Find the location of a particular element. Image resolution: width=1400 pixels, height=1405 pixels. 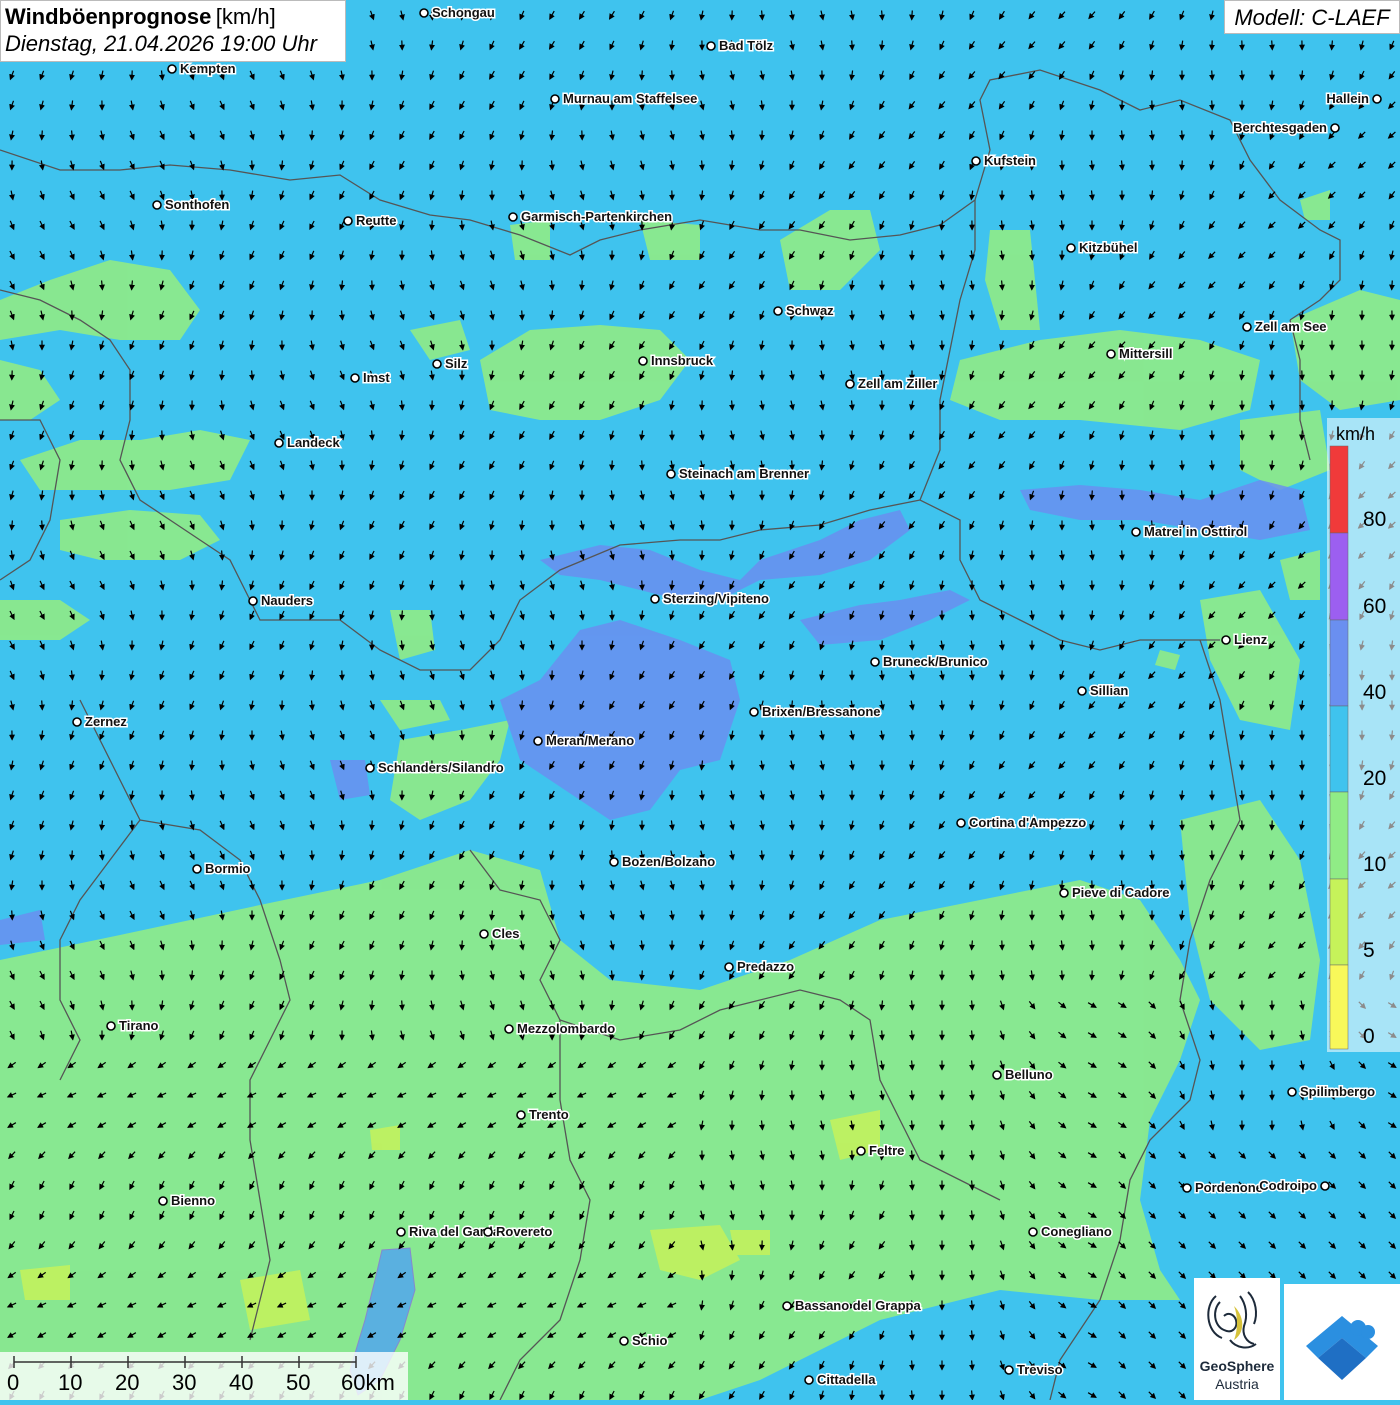

city-marker: Matrei in Osttirol is located at coordinates (1189, 531).